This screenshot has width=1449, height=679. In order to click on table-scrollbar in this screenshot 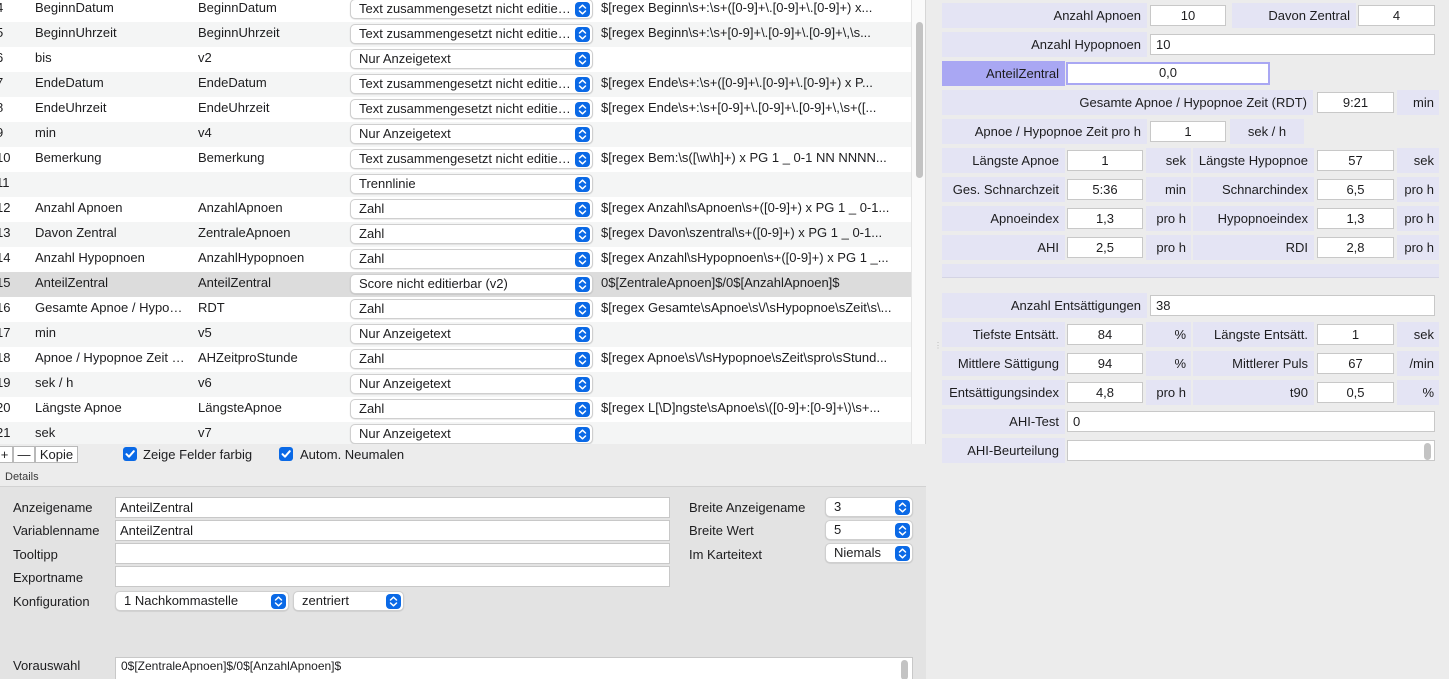, I will do `click(918, 222)`.